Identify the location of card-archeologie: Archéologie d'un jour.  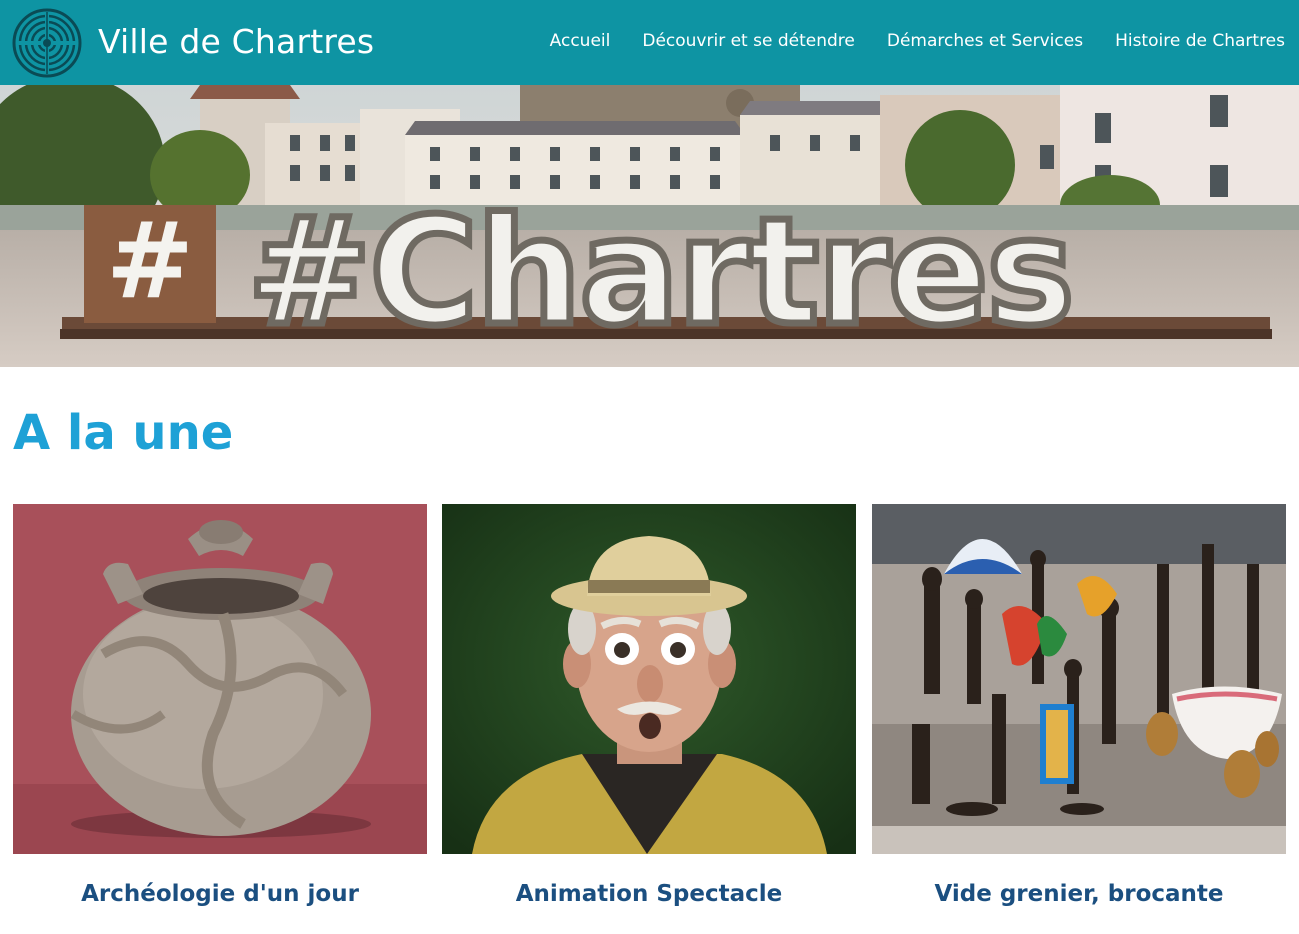
(220, 705).